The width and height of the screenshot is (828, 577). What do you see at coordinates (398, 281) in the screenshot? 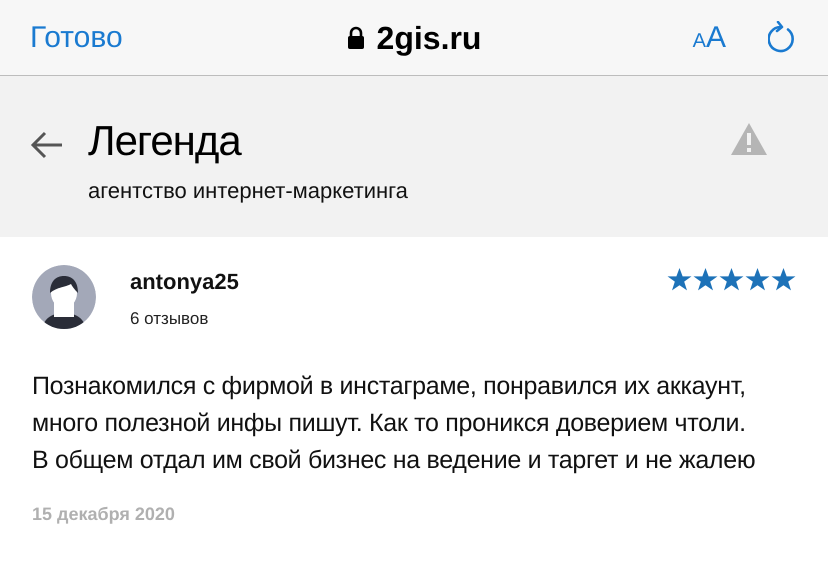
I see `author-name: antonya25` at bounding box center [398, 281].